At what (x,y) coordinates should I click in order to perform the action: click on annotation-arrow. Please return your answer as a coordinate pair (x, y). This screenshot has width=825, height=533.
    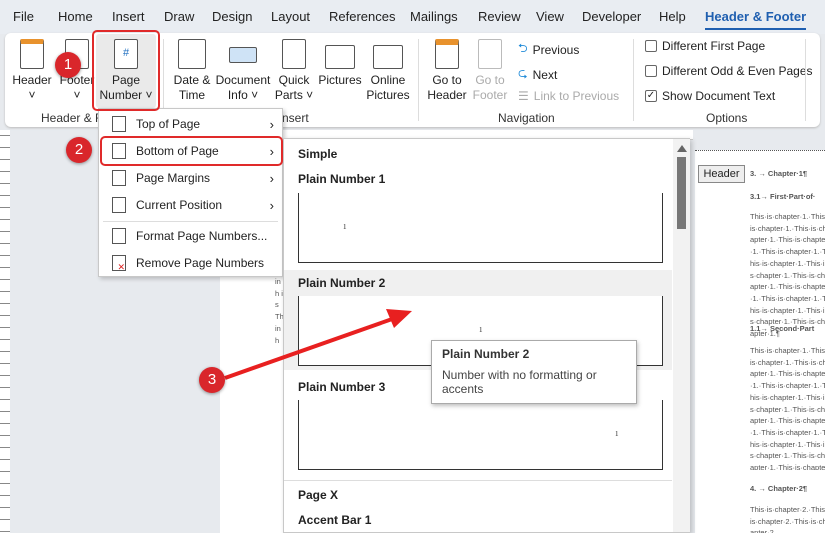
    Looking at the image, I should click on (318, 344).